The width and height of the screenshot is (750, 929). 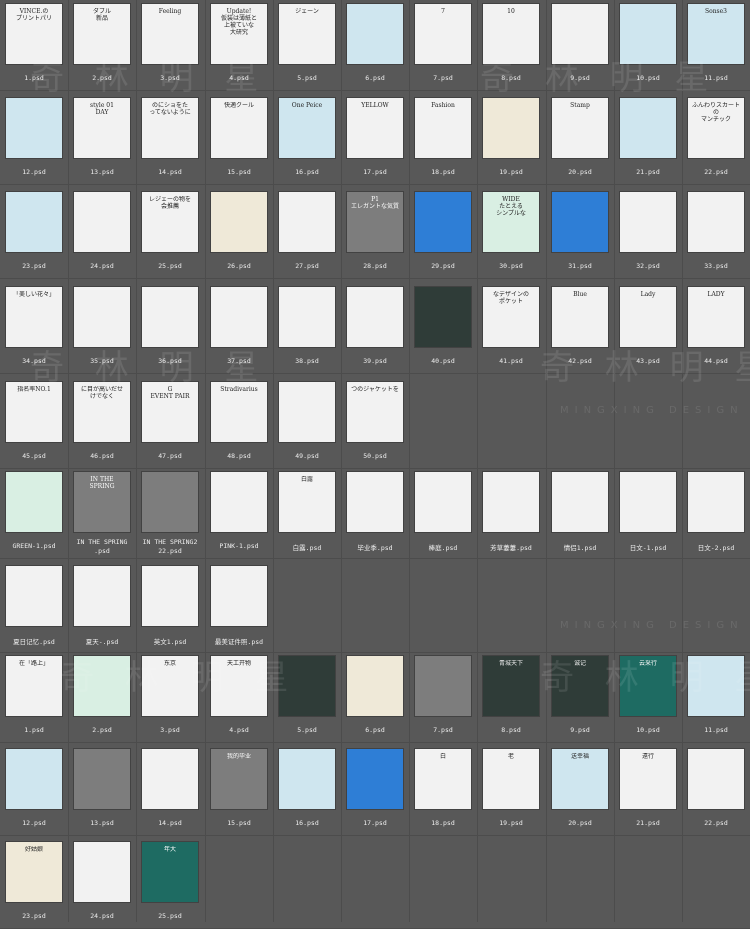 I want to click on file-tile: 6.psd, so click(x=375, y=45).